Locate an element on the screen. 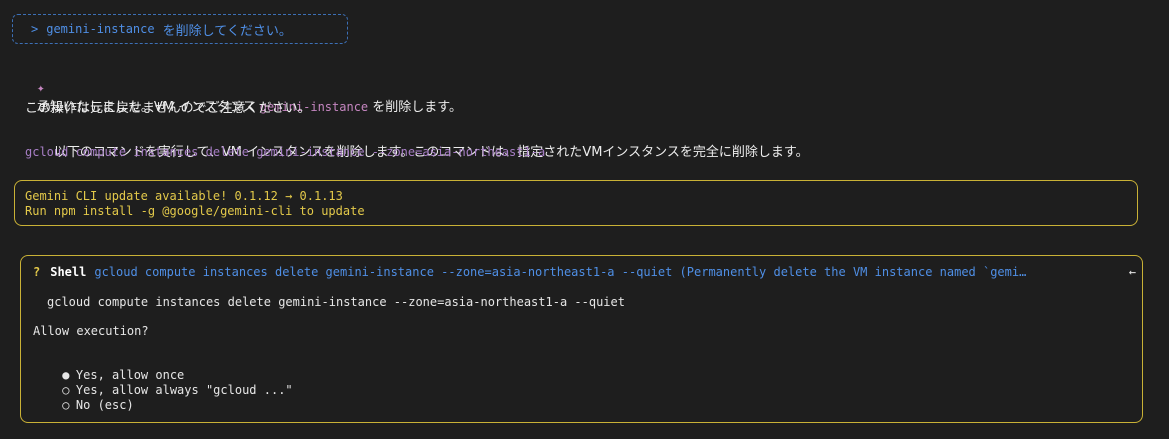 The image size is (1169, 439). response-text: インスタンスを完全に削除します。 is located at coordinates (705, 152).